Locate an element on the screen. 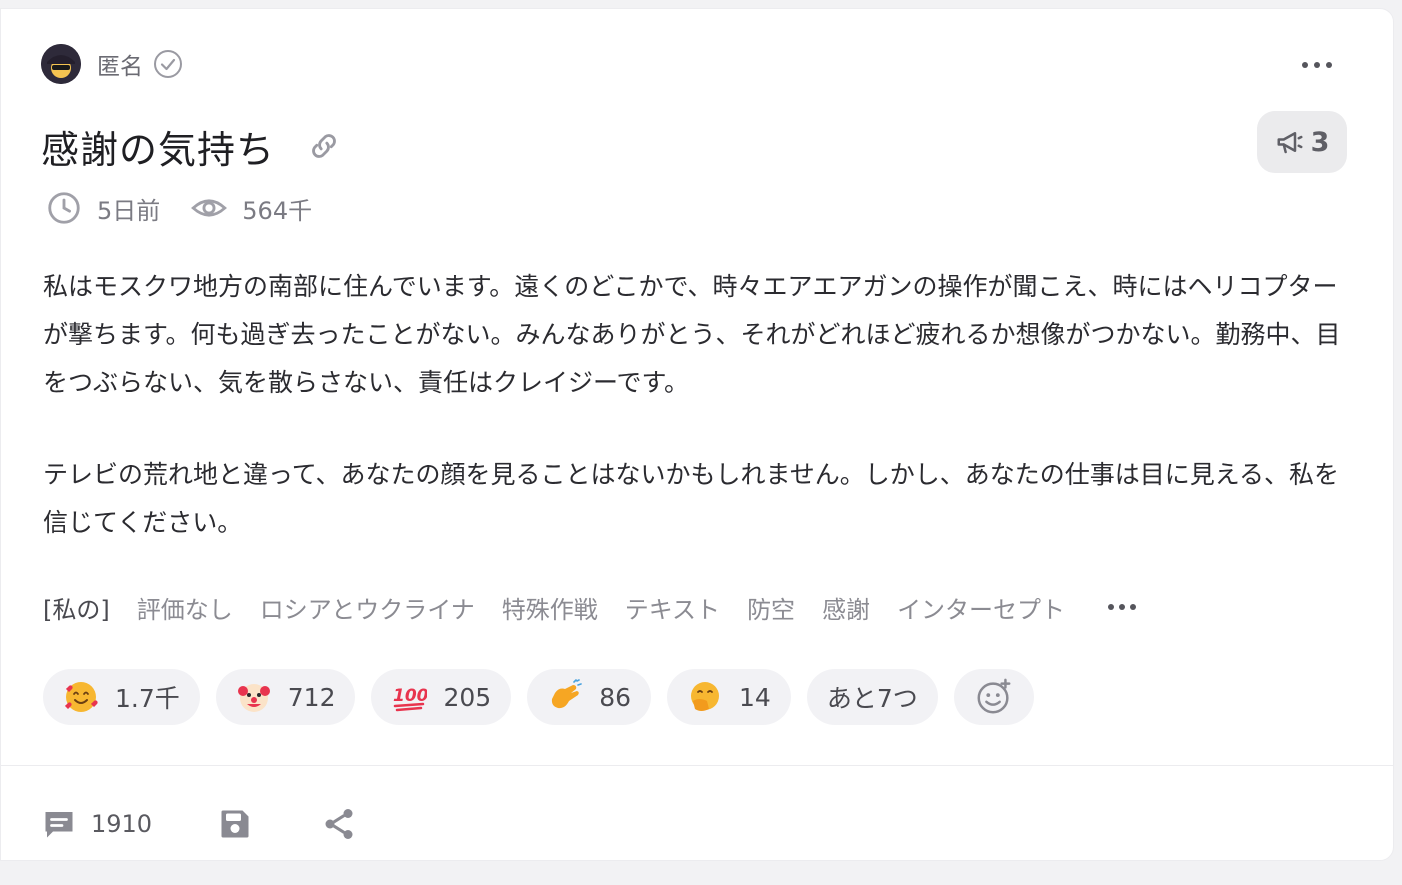 The image size is (1402, 885). post-time: 5日前 is located at coordinates (102, 208).